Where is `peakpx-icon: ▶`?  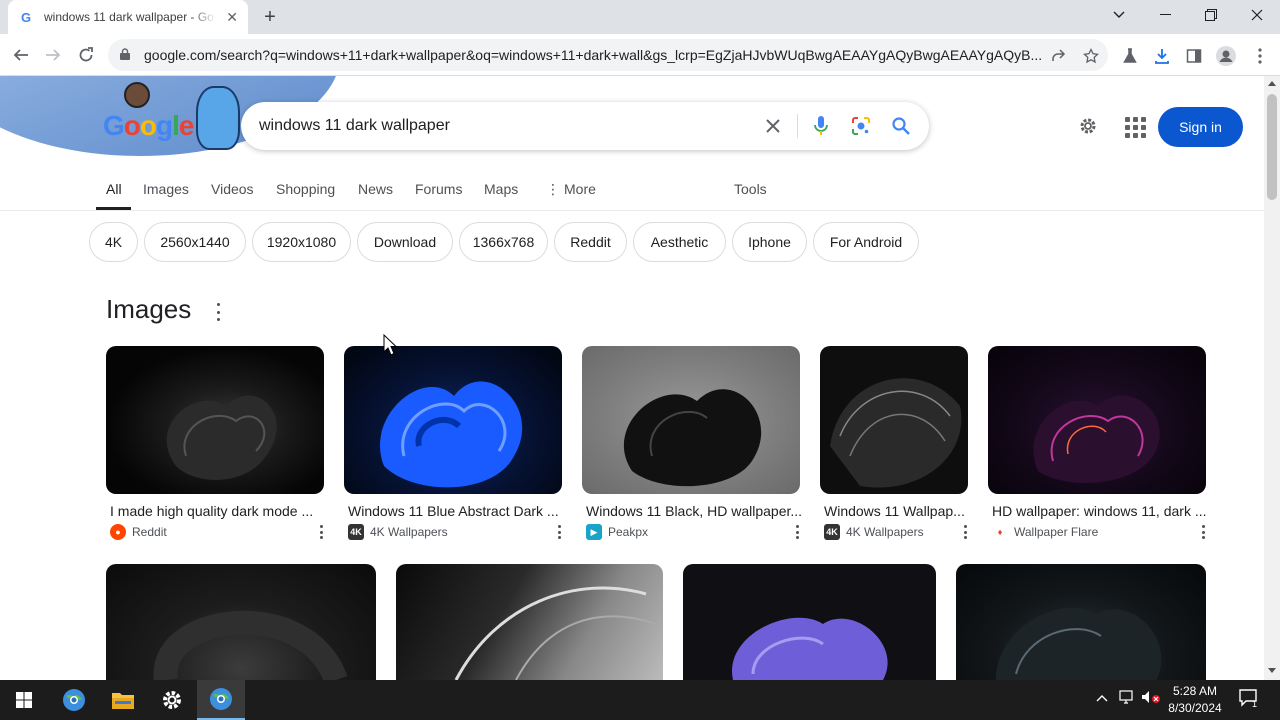 peakpx-icon: ▶ is located at coordinates (594, 532).